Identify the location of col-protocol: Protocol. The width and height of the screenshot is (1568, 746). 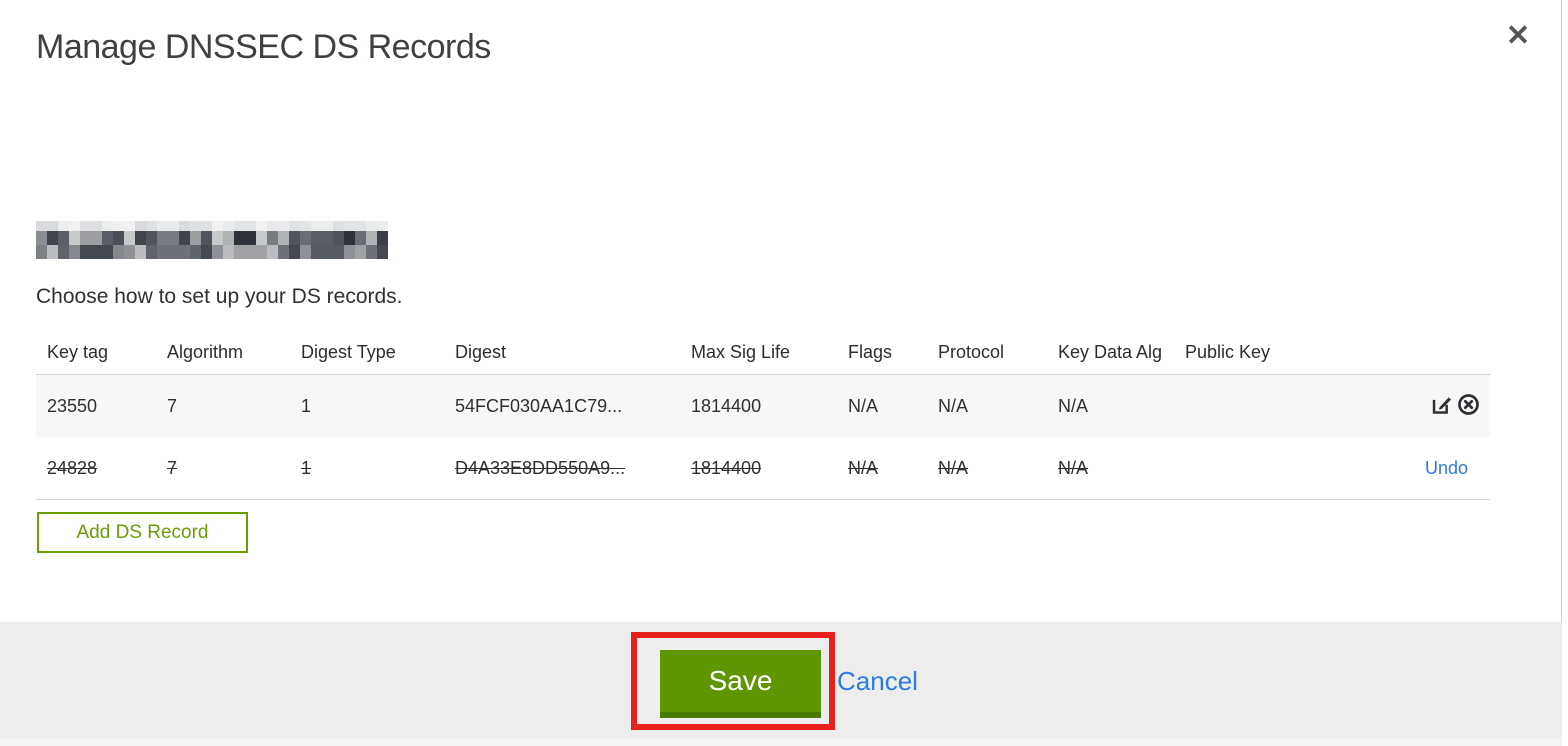
(971, 351).